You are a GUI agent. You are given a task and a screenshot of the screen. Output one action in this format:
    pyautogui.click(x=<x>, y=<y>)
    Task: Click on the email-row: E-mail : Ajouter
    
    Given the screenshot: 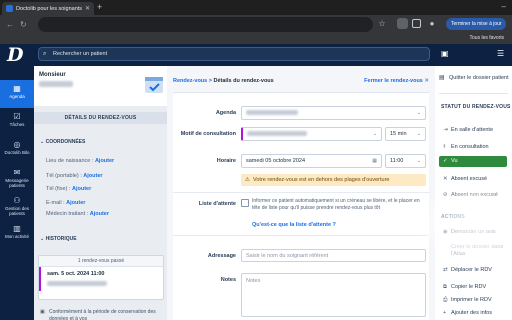 What is the action you would take?
    pyautogui.click(x=66, y=203)
    